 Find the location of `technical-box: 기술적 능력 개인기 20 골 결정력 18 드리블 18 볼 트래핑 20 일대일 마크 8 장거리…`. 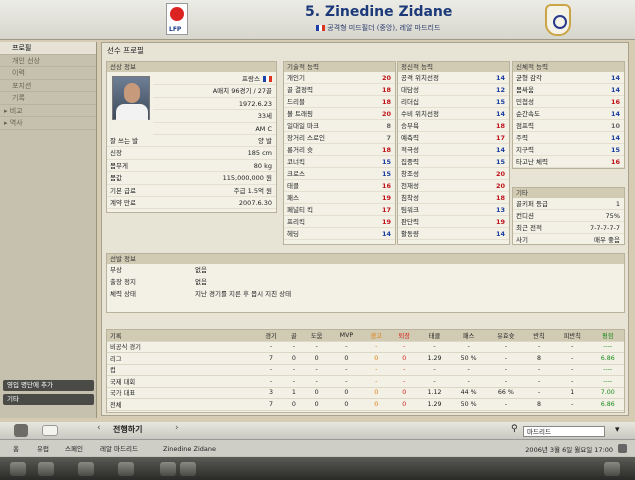

technical-box: 기술적 능력 개인기 20 골 결정력 18 드리블 18 볼 트래핑 20 일대일 마크 8 장거리… is located at coordinates (339, 153).